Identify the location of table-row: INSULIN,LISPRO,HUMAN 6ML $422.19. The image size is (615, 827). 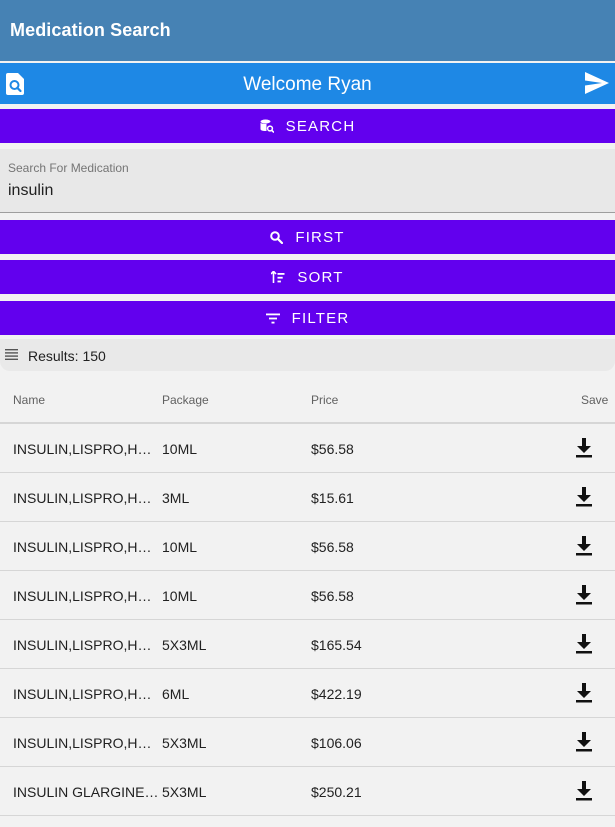
(307, 693).